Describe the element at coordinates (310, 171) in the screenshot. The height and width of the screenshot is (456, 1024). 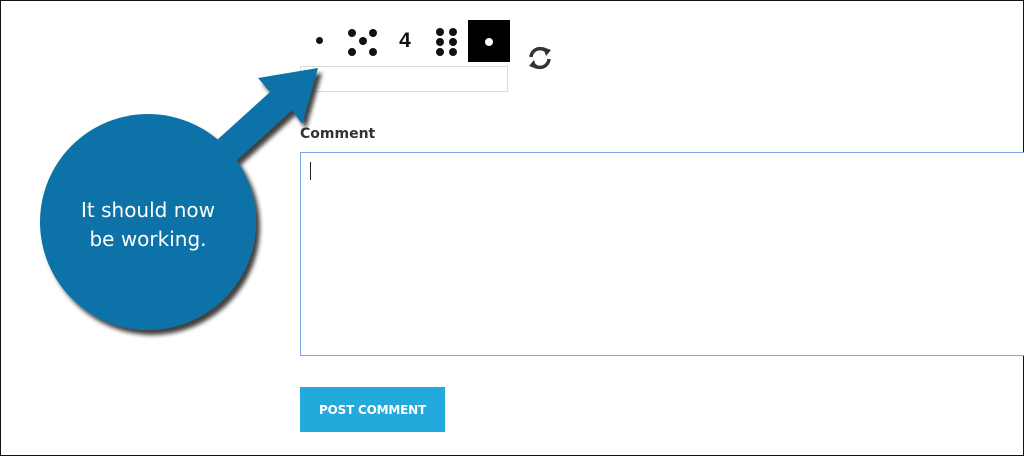
I see `text-caret` at that location.